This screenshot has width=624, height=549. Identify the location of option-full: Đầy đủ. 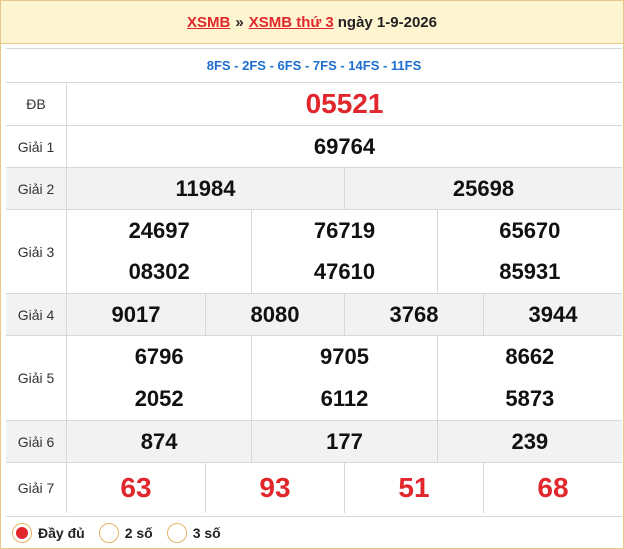
(48, 532).